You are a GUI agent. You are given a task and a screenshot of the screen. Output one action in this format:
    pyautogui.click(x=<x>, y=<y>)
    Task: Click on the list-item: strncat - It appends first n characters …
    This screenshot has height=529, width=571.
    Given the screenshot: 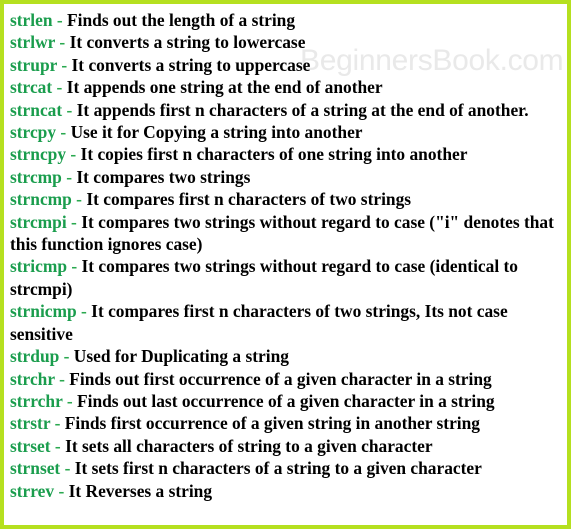 What is the action you would take?
    pyautogui.click(x=286, y=110)
    